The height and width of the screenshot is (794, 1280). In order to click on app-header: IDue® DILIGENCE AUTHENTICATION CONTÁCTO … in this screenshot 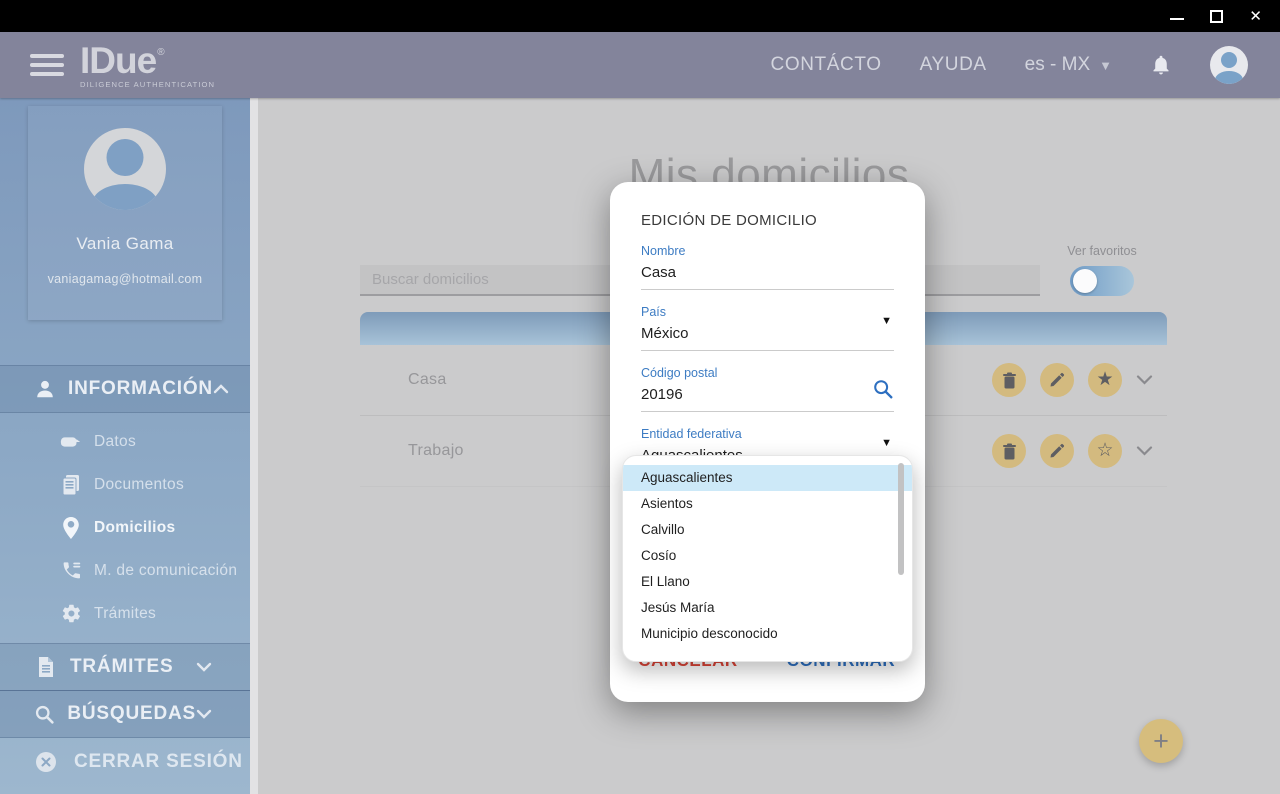, I will do `click(640, 65)`.